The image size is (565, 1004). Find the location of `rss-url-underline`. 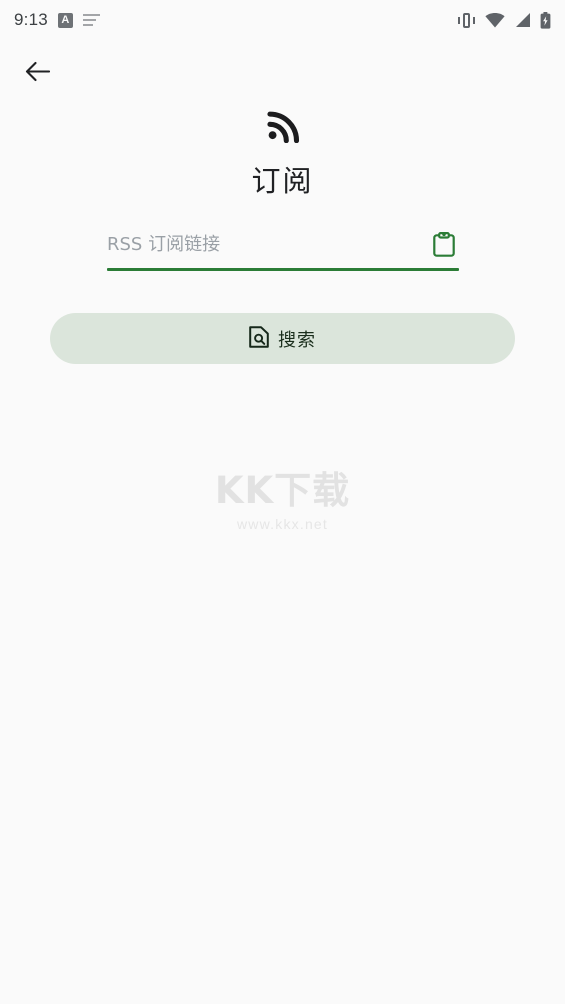

rss-url-underline is located at coordinates (283, 269).